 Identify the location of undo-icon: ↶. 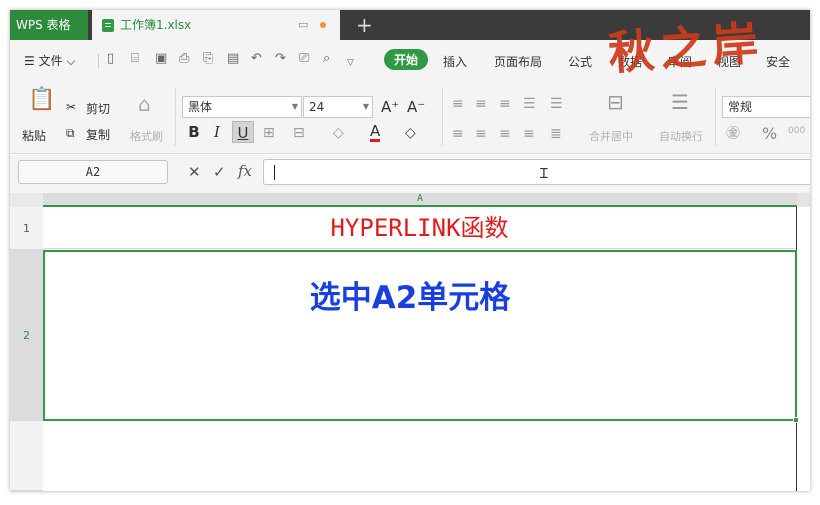
(256, 59).